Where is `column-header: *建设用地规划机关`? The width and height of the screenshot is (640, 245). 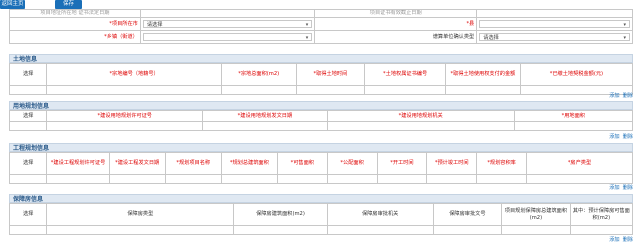 column-header: *建设用地规划机关 is located at coordinates (420, 116).